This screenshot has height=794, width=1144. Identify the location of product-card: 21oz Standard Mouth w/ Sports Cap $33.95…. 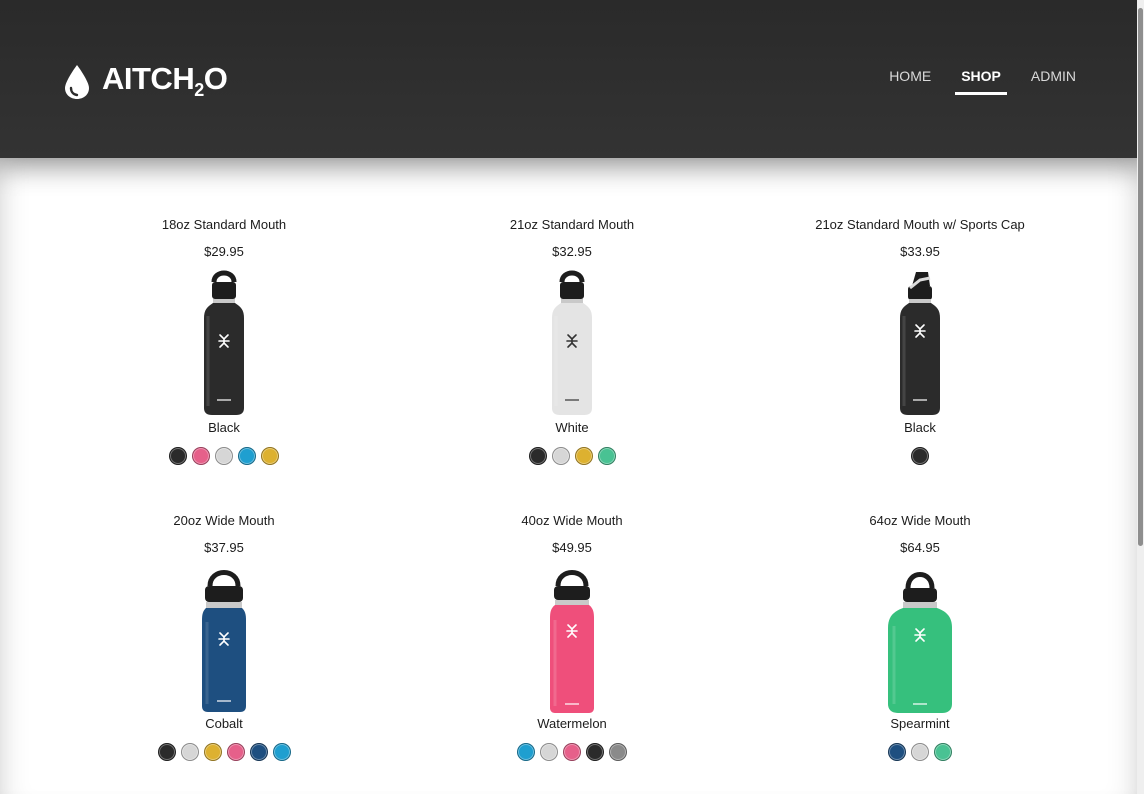
(920, 341).